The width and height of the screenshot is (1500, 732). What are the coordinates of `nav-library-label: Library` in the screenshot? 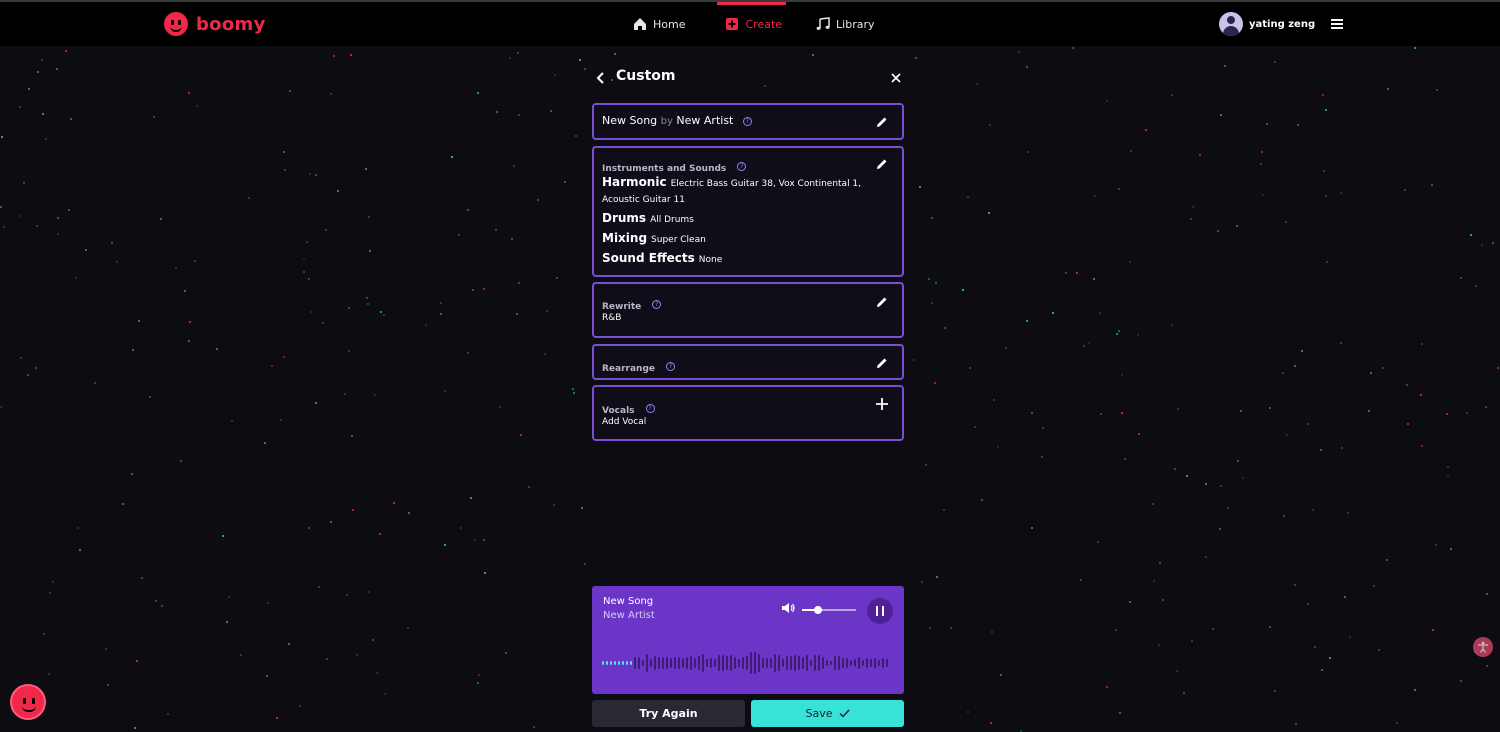 It's located at (855, 24).